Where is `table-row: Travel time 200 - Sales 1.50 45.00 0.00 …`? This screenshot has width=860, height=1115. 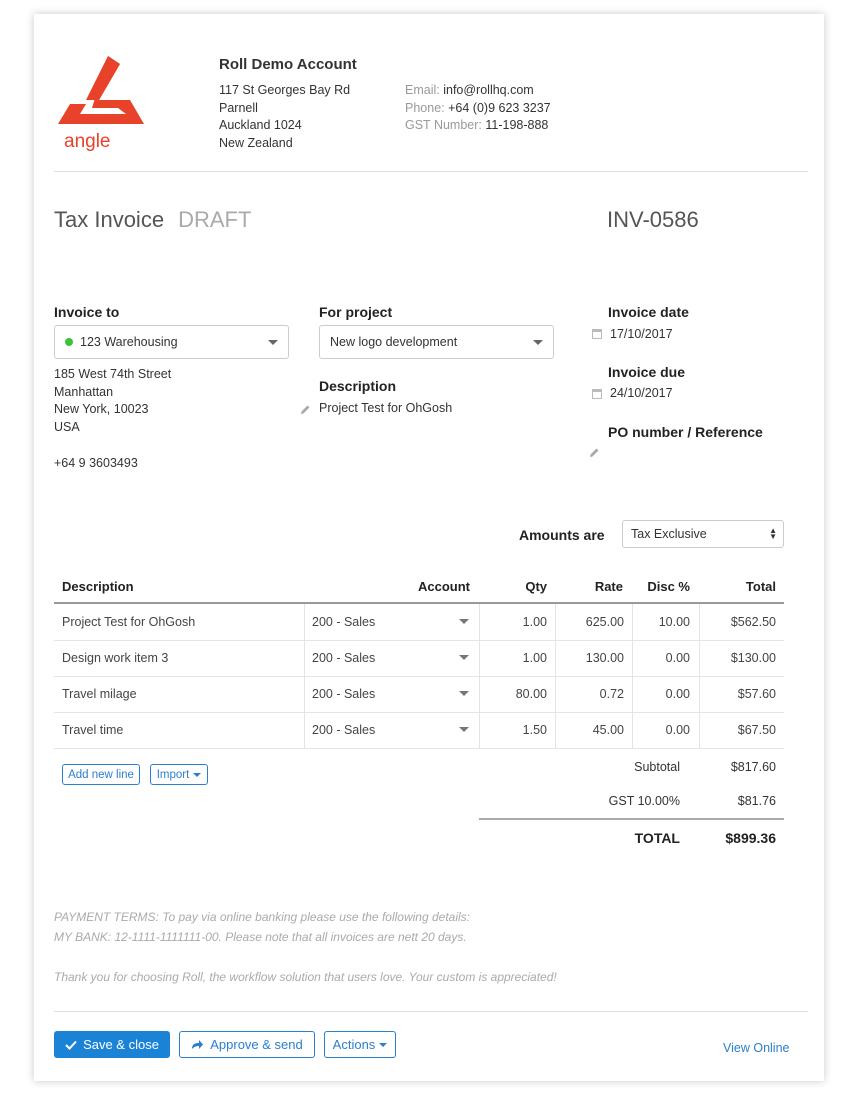 table-row: Travel time 200 - Sales 1.50 45.00 0.00 … is located at coordinates (419, 730).